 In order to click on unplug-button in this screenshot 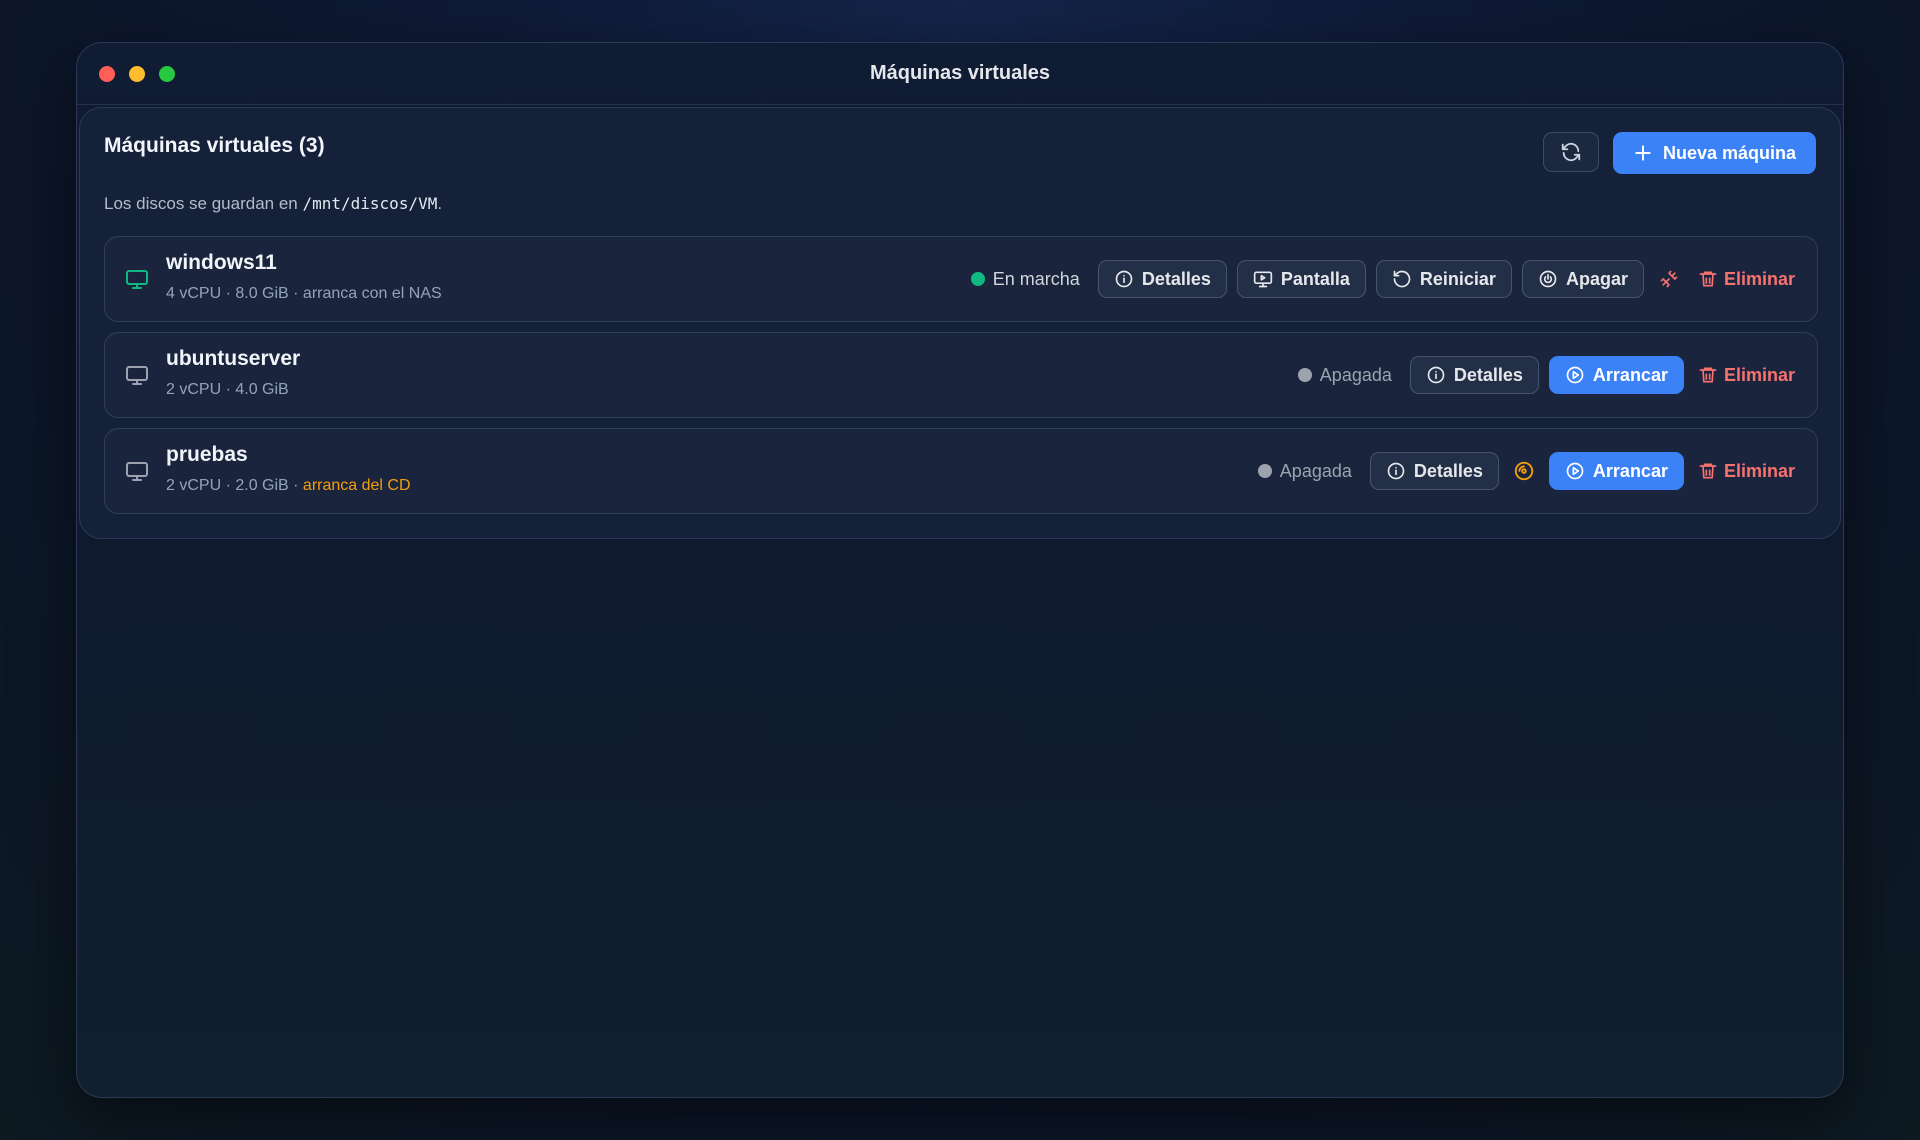, I will do `click(1669, 279)`.